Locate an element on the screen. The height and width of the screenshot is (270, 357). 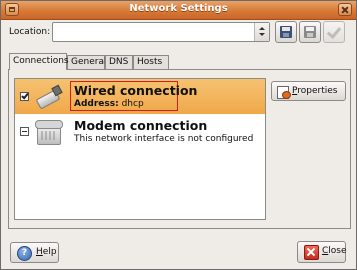
location-label: Location: is located at coordinates (30, 32).